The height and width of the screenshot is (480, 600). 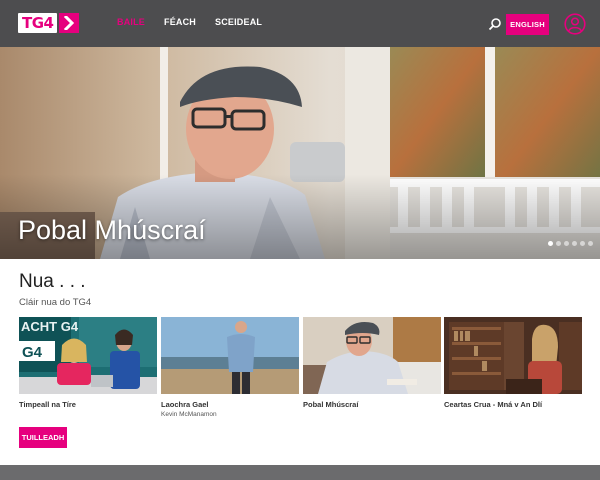 What do you see at coordinates (575, 24) in the screenshot?
I see `user-account-icon` at bounding box center [575, 24].